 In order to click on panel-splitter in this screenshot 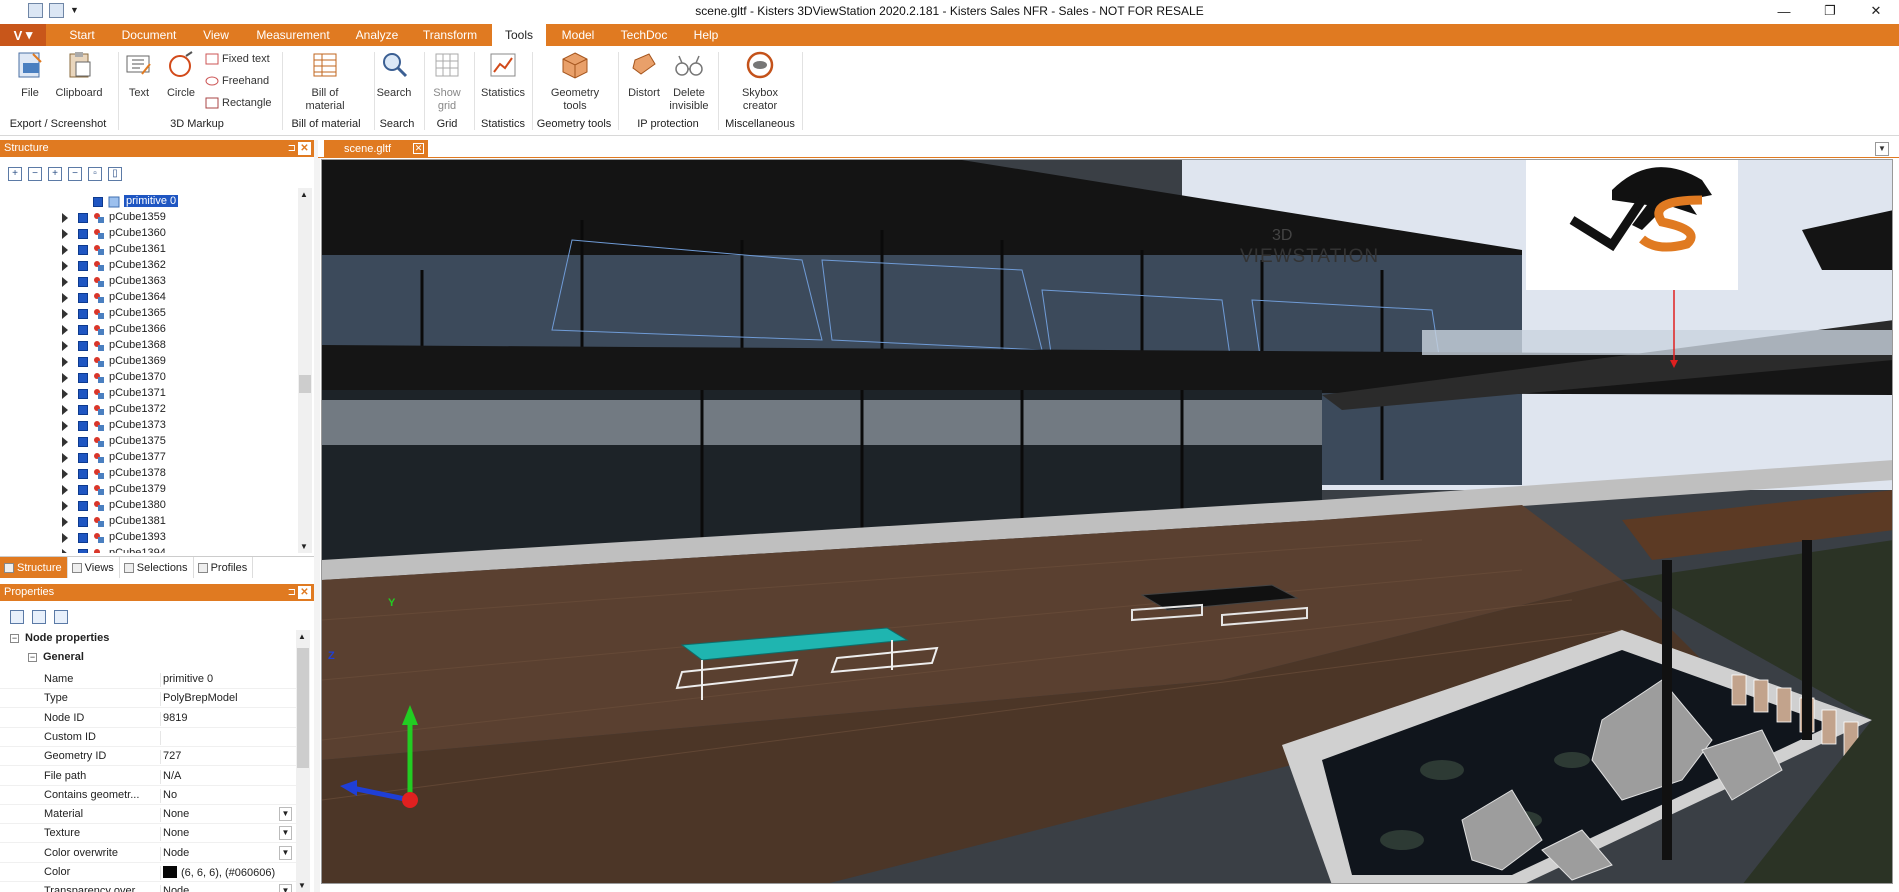, I will do `click(317, 516)`.